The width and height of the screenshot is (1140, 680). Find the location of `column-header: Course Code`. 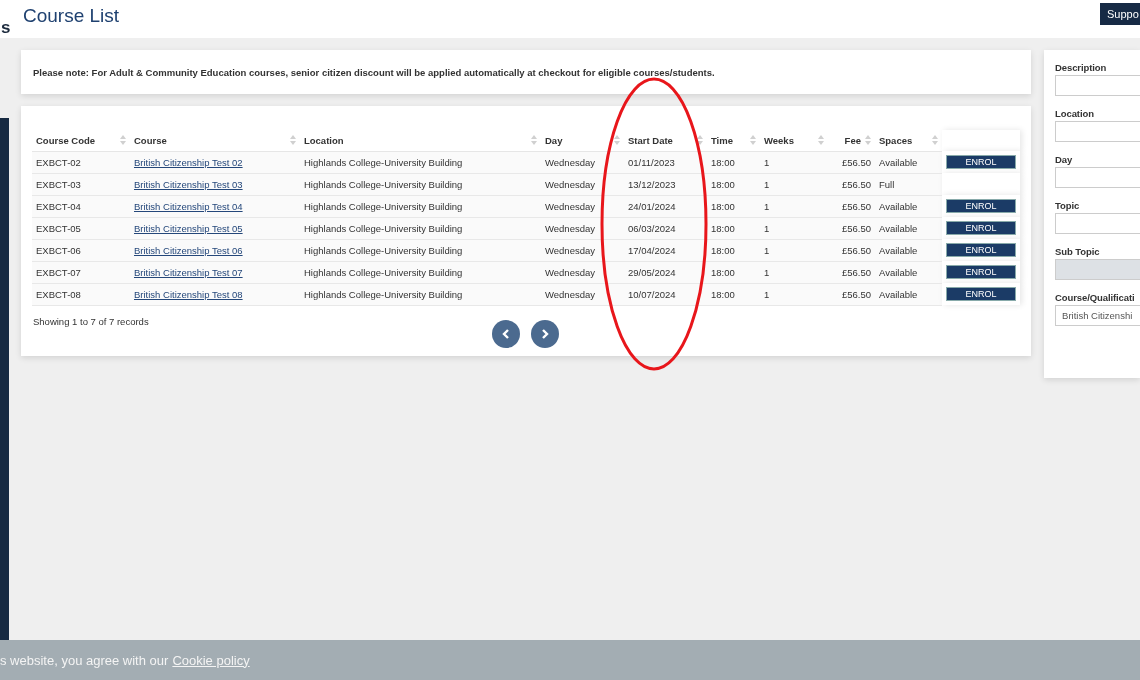

column-header: Course Code is located at coordinates (66, 140).